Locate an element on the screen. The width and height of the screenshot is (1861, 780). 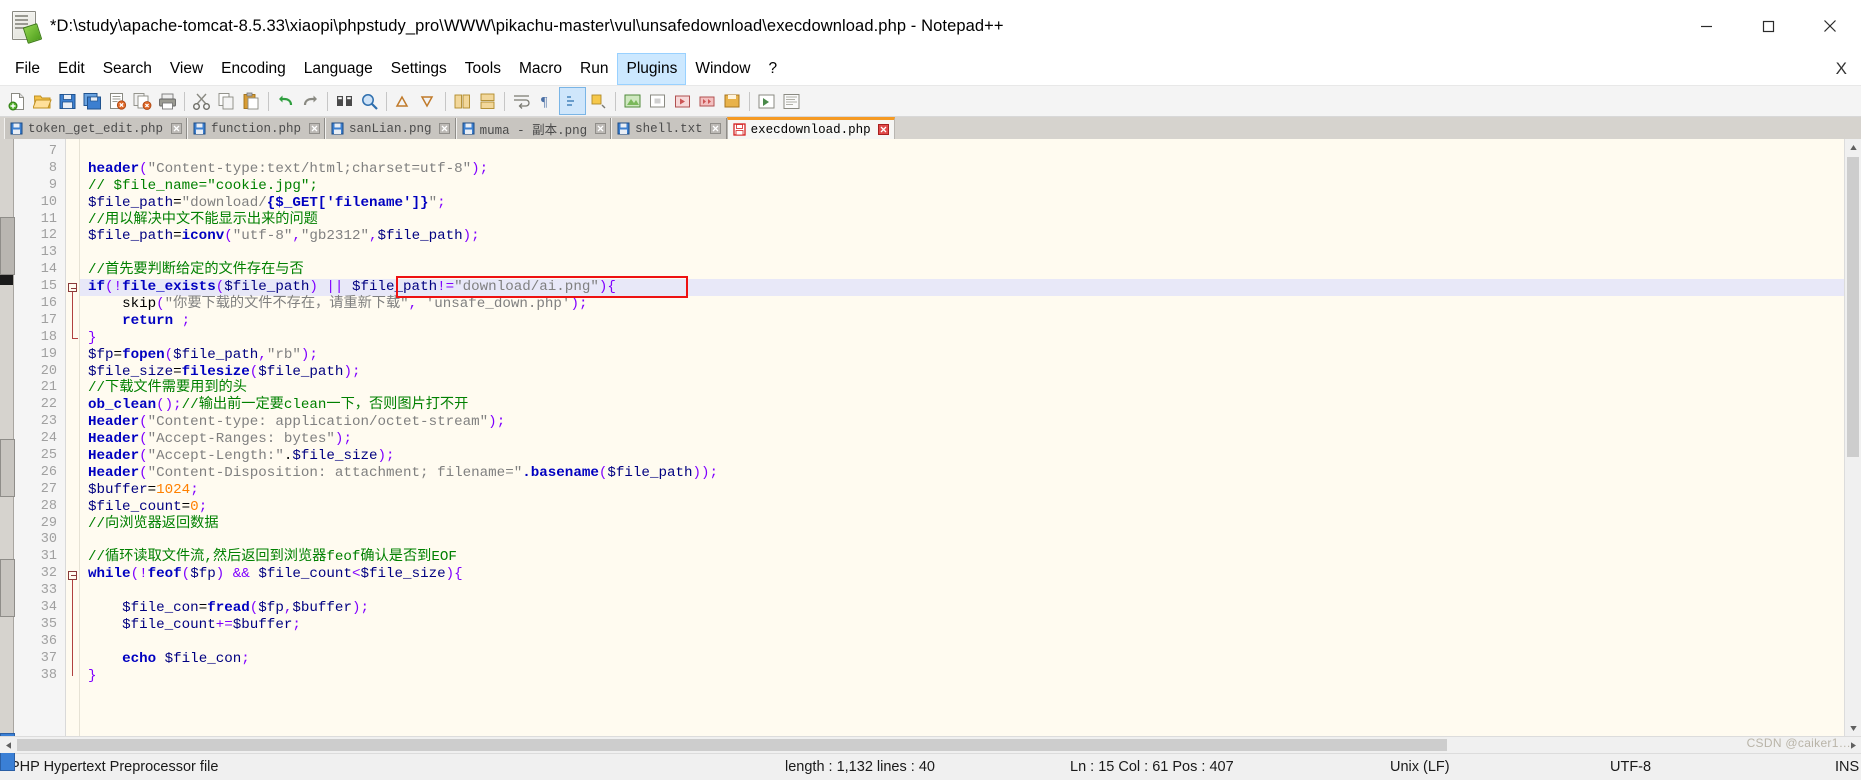
maximize-icon is located at coordinates (1768, 26).